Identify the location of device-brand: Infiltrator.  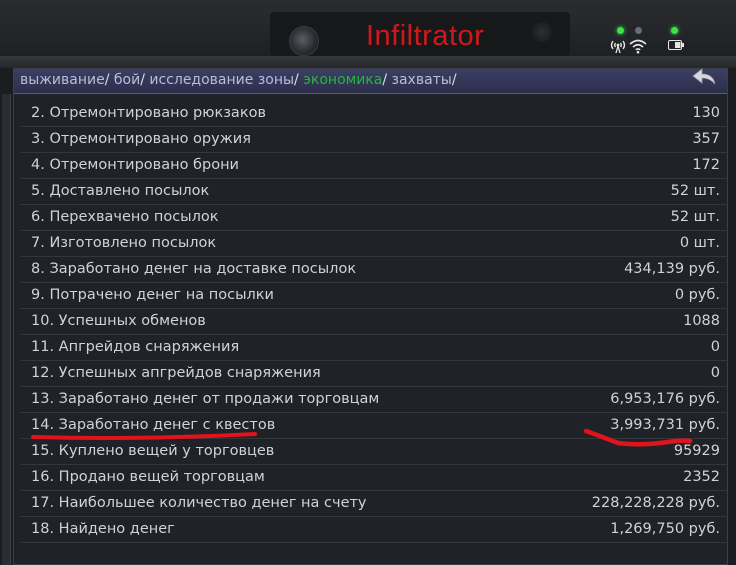
(425, 36).